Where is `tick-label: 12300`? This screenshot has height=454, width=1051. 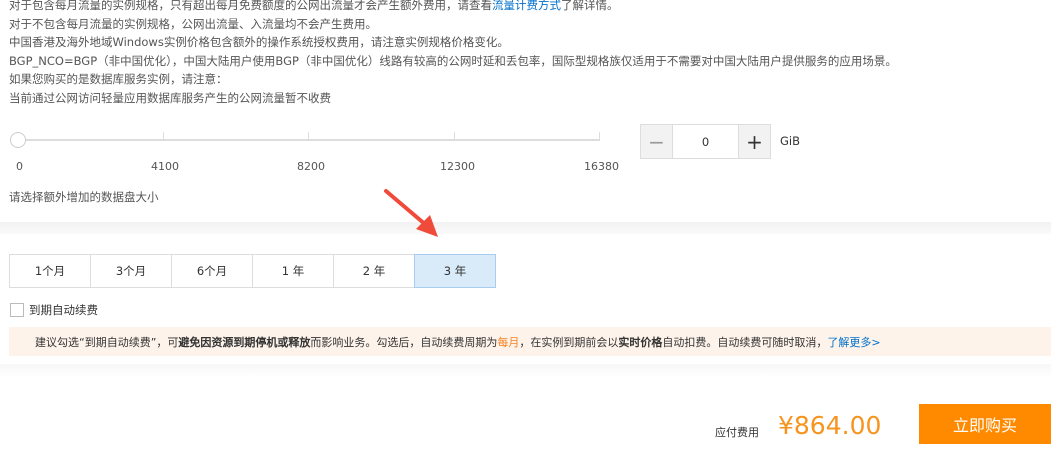 tick-label: 12300 is located at coordinates (457, 166).